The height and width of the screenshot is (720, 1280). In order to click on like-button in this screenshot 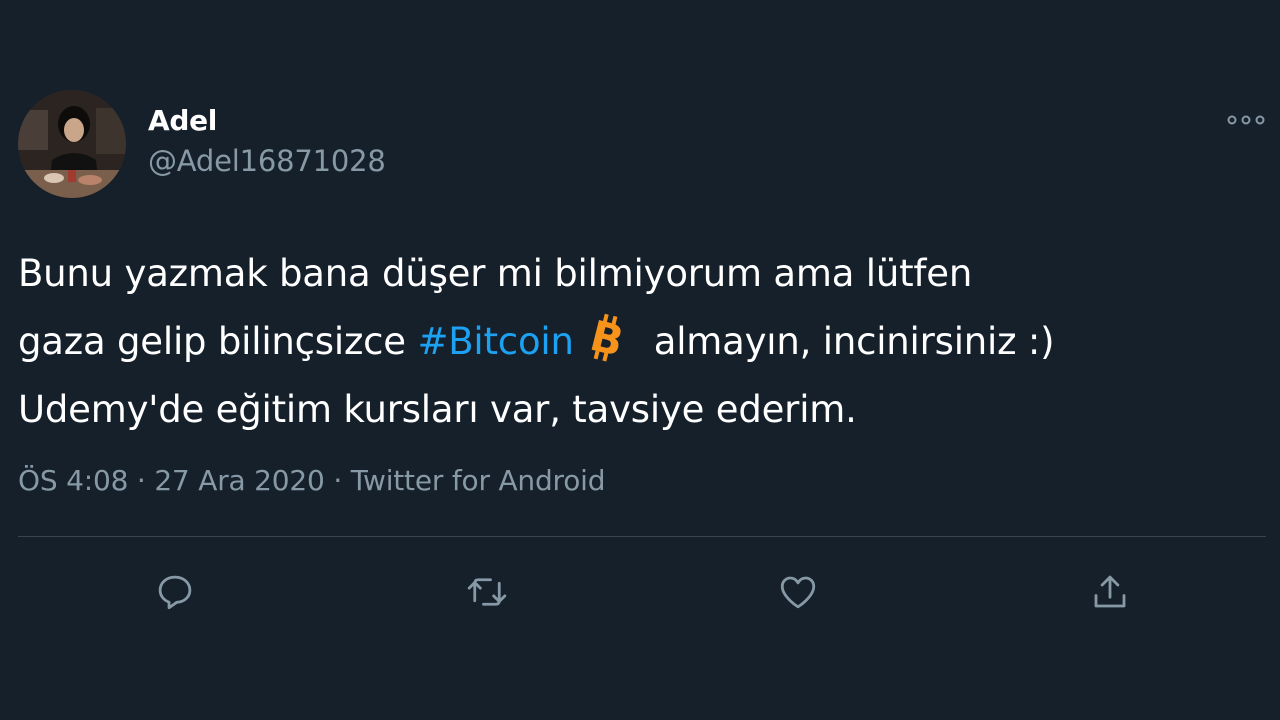, I will do `click(798, 592)`.